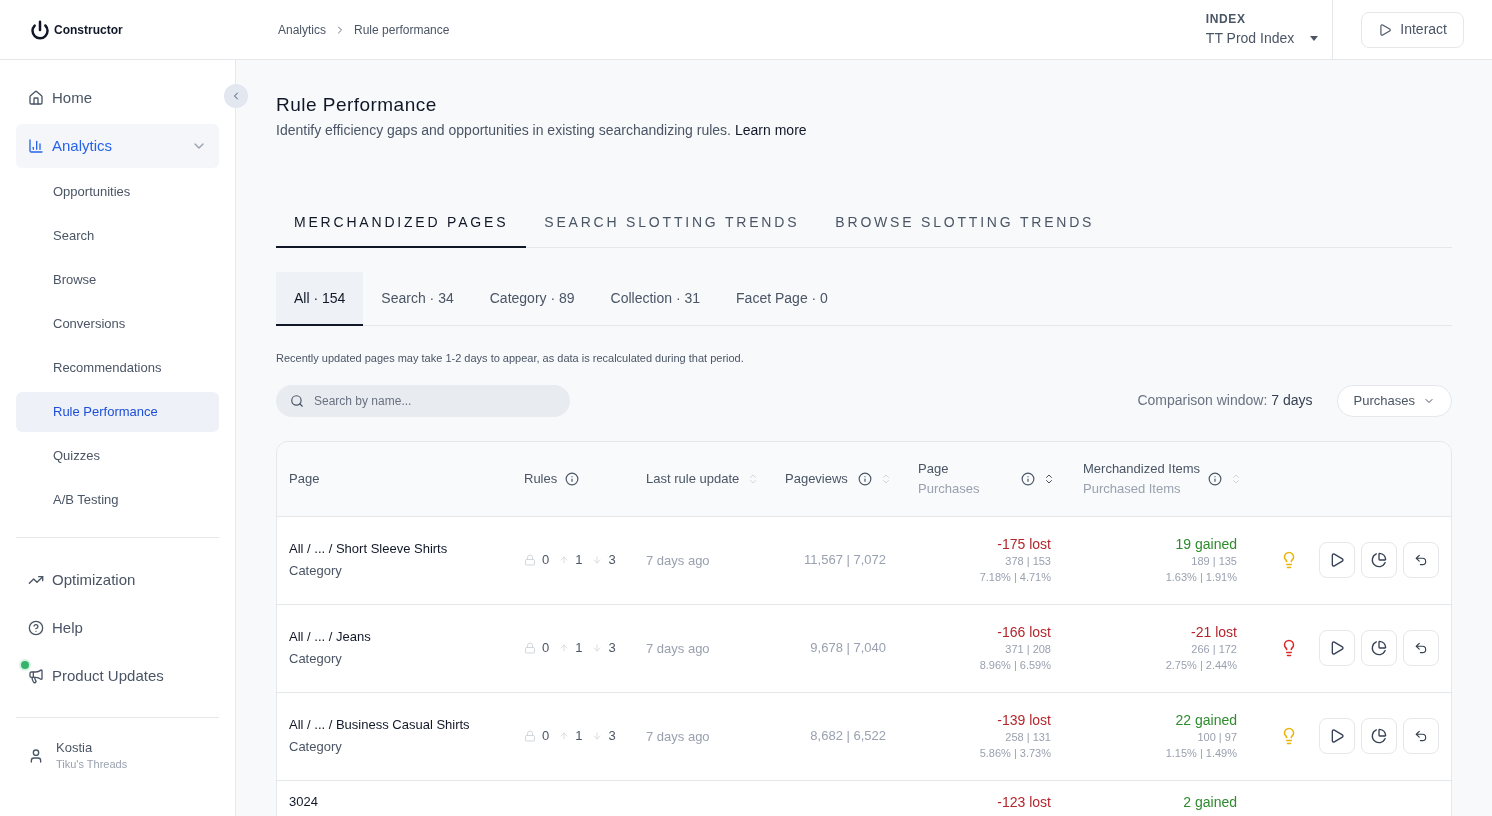 The height and width of the screenshot is (816, 1492). Describe the element at coordinates (406, 549) in the screenshot. I see `page-name: All / ... / Short Sleeve Shirts` at that location.